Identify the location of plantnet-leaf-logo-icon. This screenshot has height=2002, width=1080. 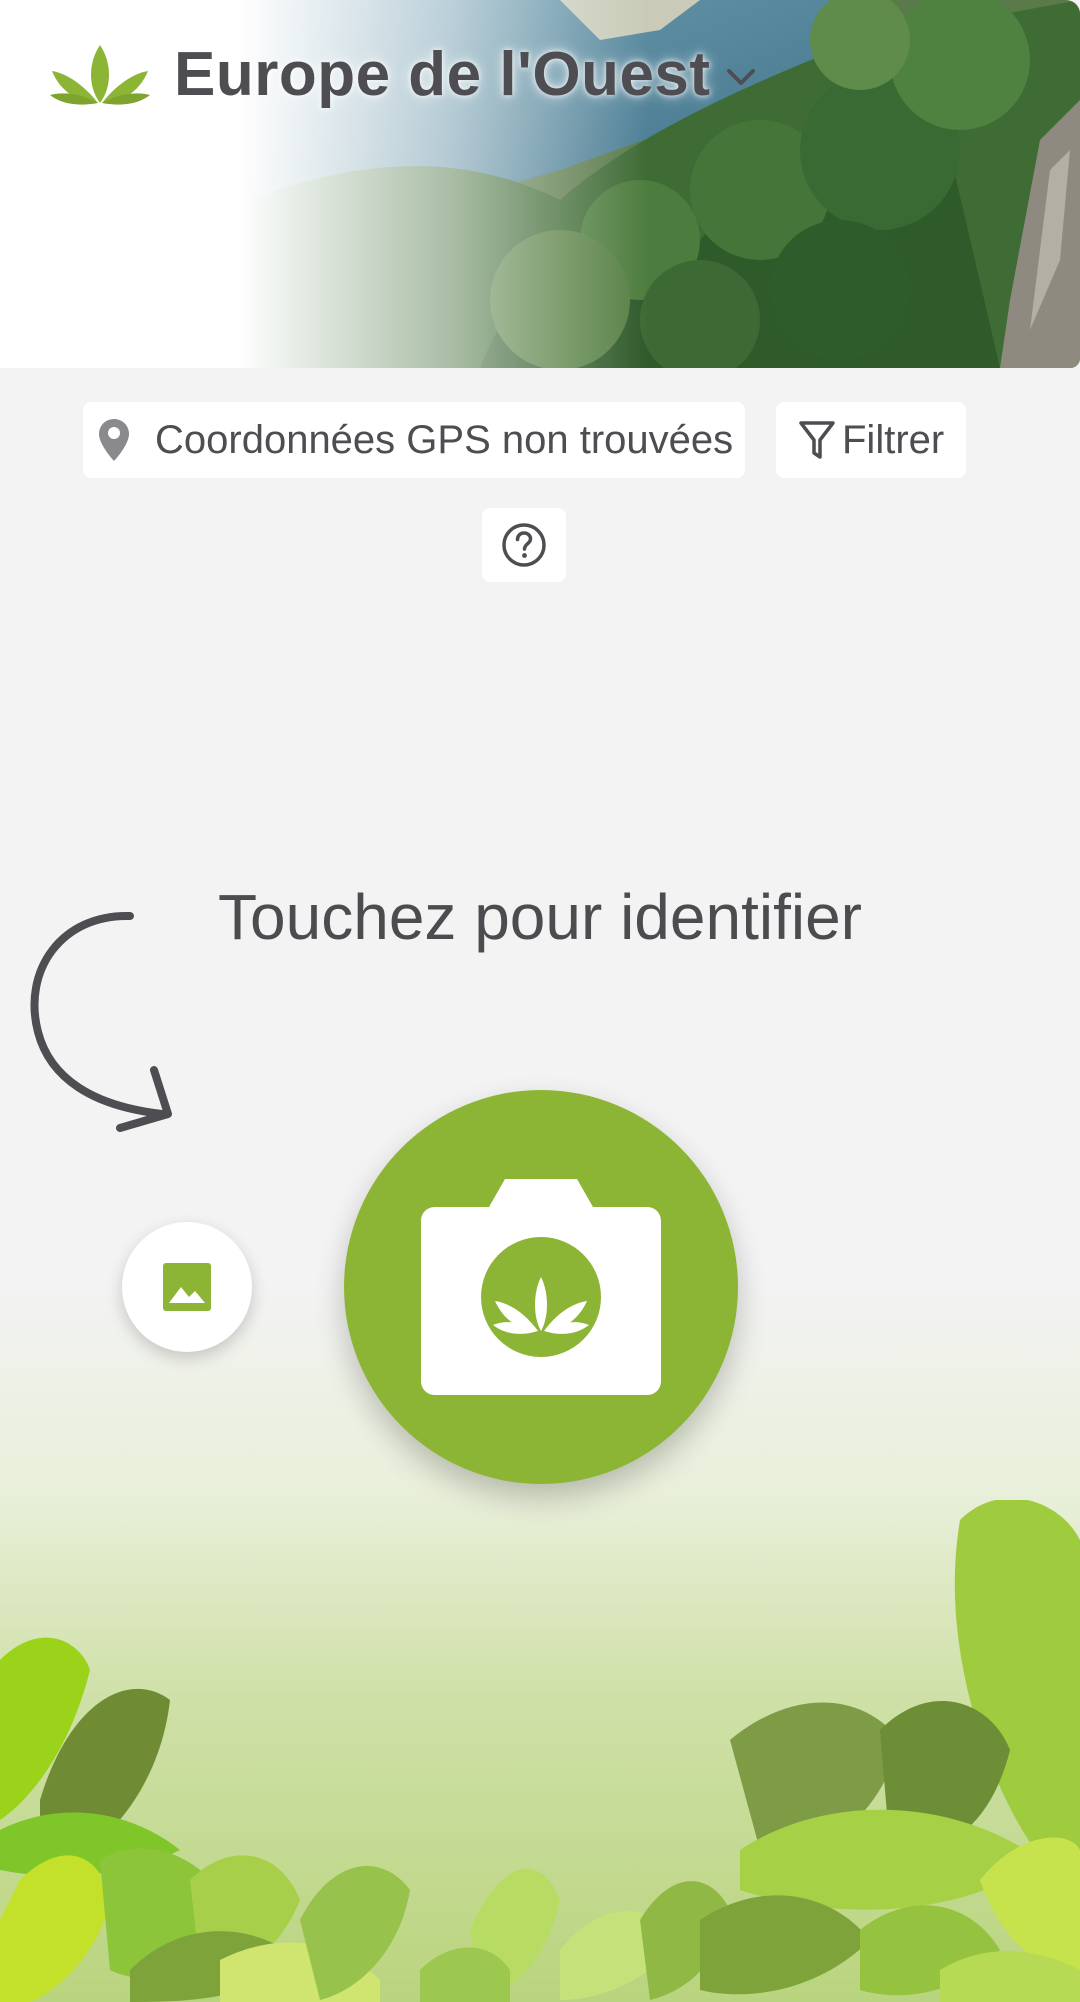
(100, 75).